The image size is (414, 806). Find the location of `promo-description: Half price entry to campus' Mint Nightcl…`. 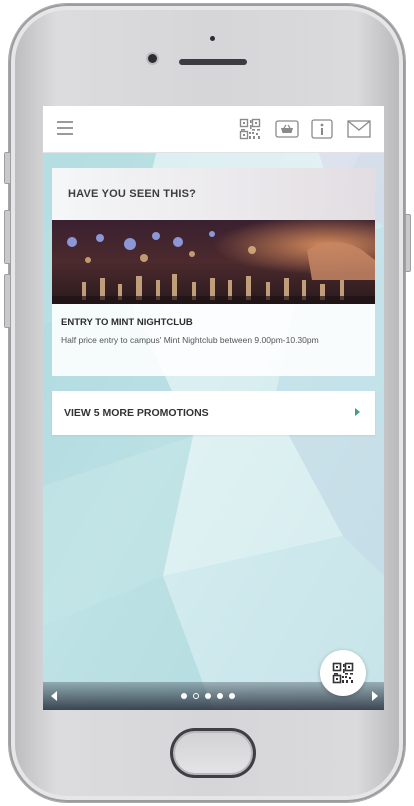

promo-description: Half price entry to campus' Mint Nightcl… is located at coordinates (190, 340).